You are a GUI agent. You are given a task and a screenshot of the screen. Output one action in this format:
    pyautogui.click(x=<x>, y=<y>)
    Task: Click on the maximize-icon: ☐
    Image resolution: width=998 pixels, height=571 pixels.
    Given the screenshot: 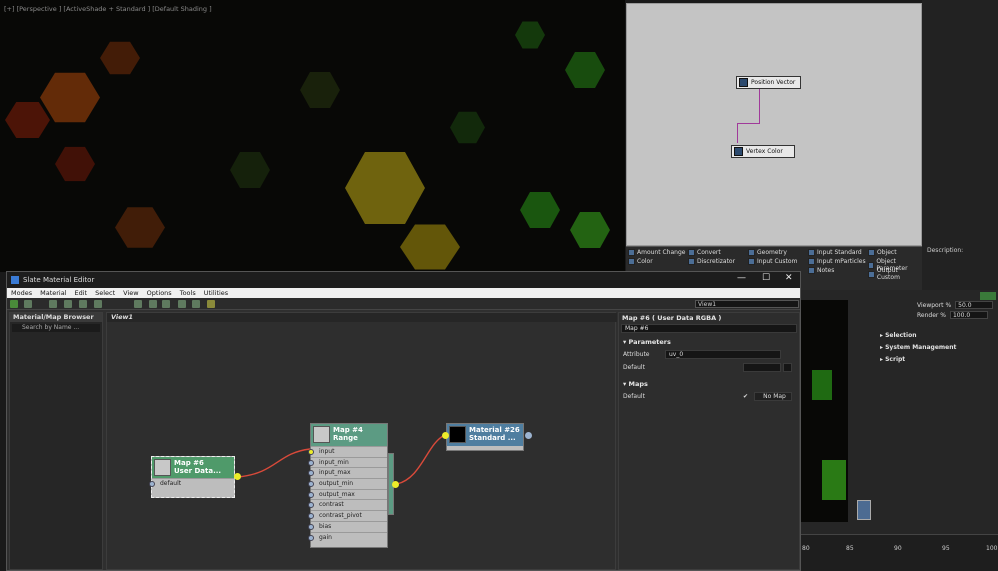 What is the action you would take?
    pyautogui.click(x=766, y=278)
    